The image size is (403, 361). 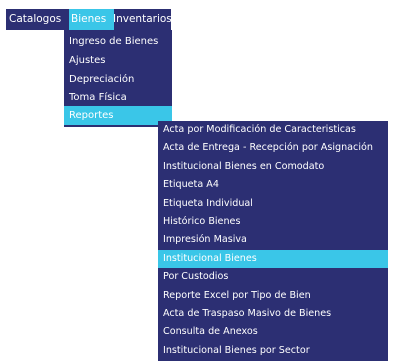 What do you see at coordinates (273, 351) in the screenshot?
I see `submenu-item-institucional-bienes-sector: Institucional Bienes por Sector` at bounding box center [273, 351].